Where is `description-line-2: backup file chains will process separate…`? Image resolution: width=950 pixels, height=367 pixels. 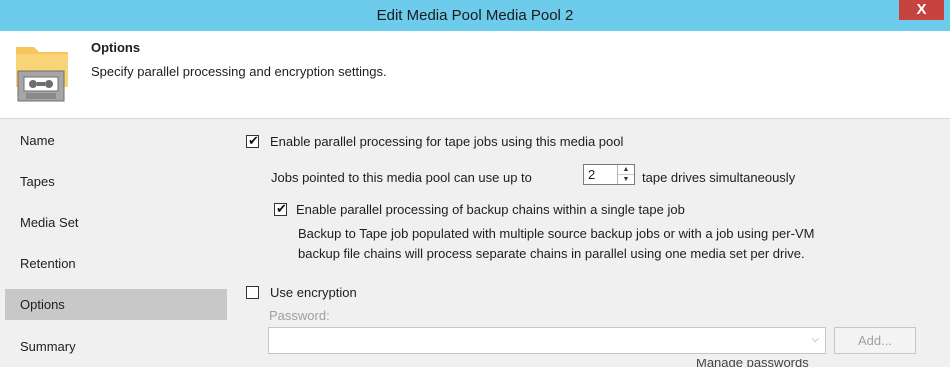
description-line-2: backup file chains will process separate… is located at coordinates (551, 253).